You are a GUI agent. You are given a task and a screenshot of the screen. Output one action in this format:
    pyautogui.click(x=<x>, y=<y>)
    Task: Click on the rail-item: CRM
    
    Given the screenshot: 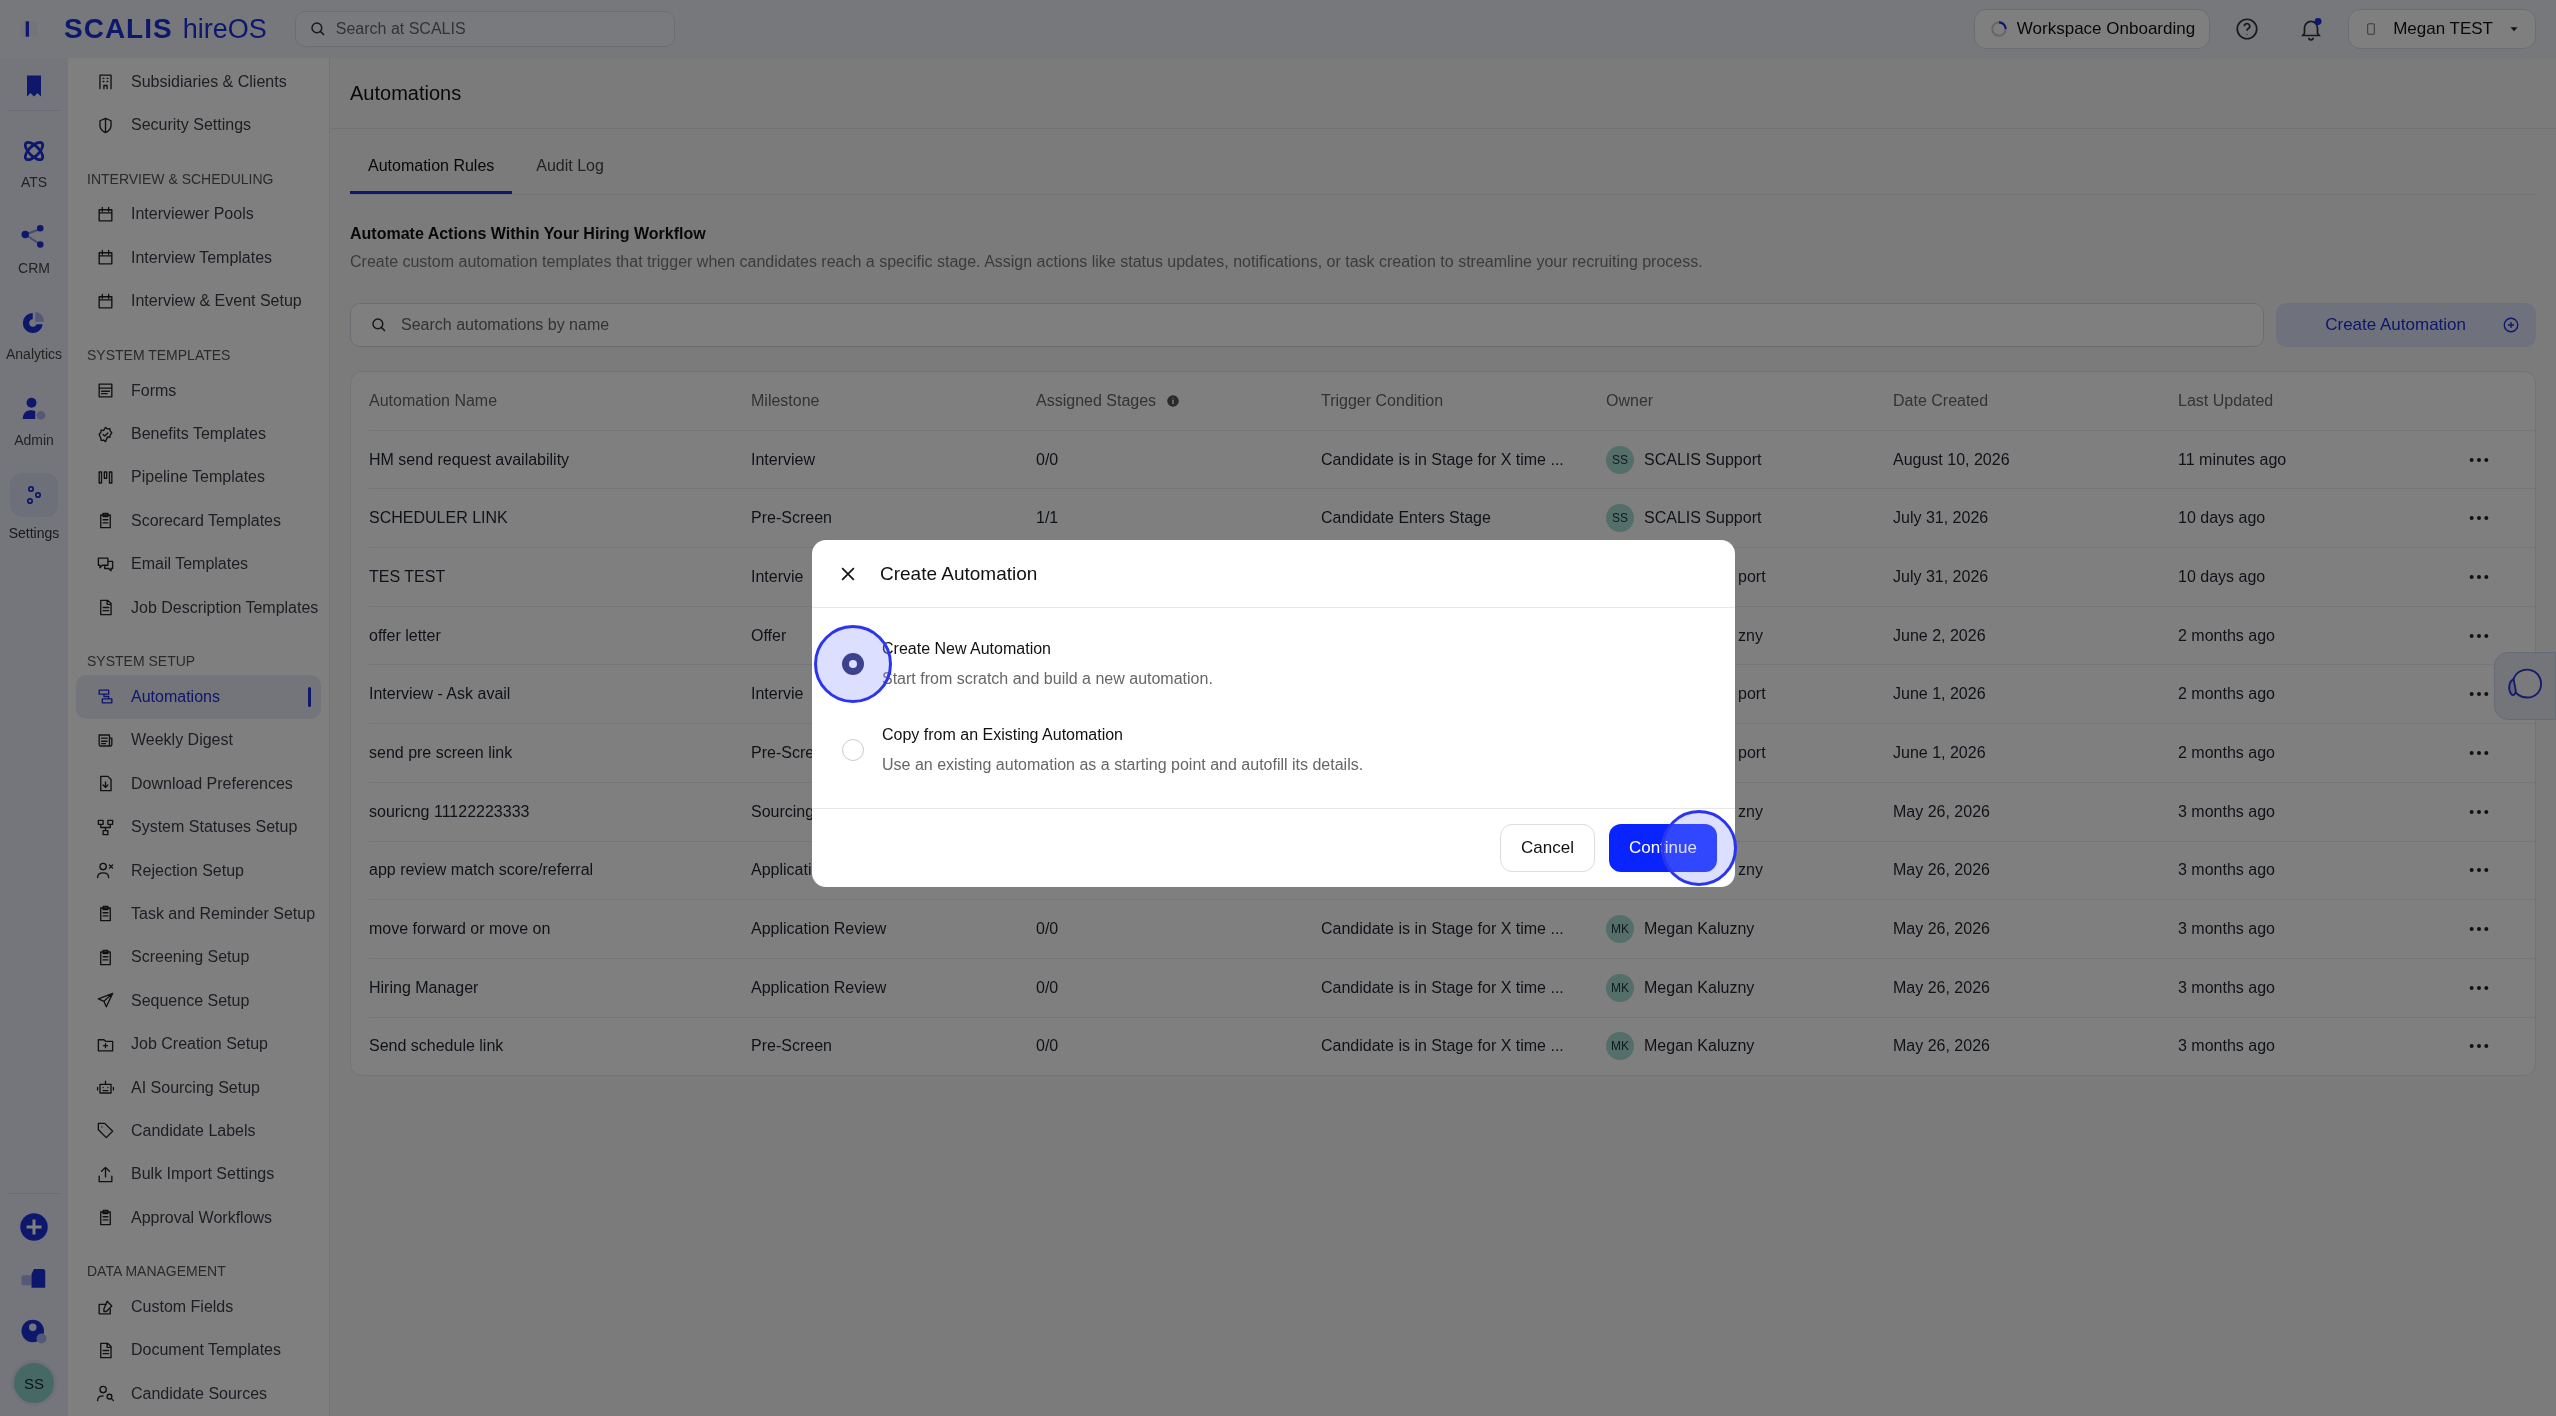 What is the action you would take?
    pyautogui.click(x=34, y=247)
    